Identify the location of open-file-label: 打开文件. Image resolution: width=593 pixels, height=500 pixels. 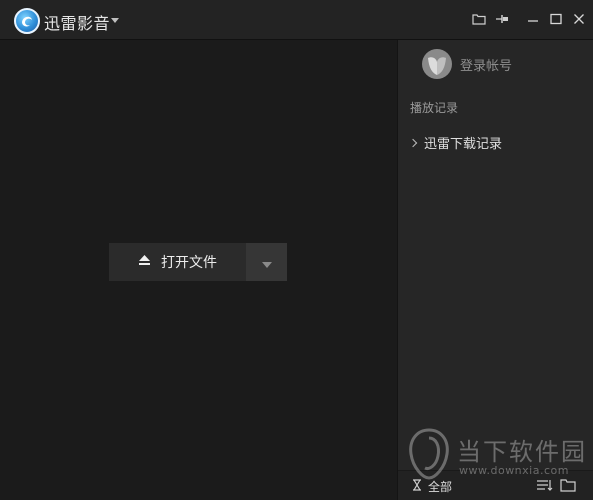
(189, 263).